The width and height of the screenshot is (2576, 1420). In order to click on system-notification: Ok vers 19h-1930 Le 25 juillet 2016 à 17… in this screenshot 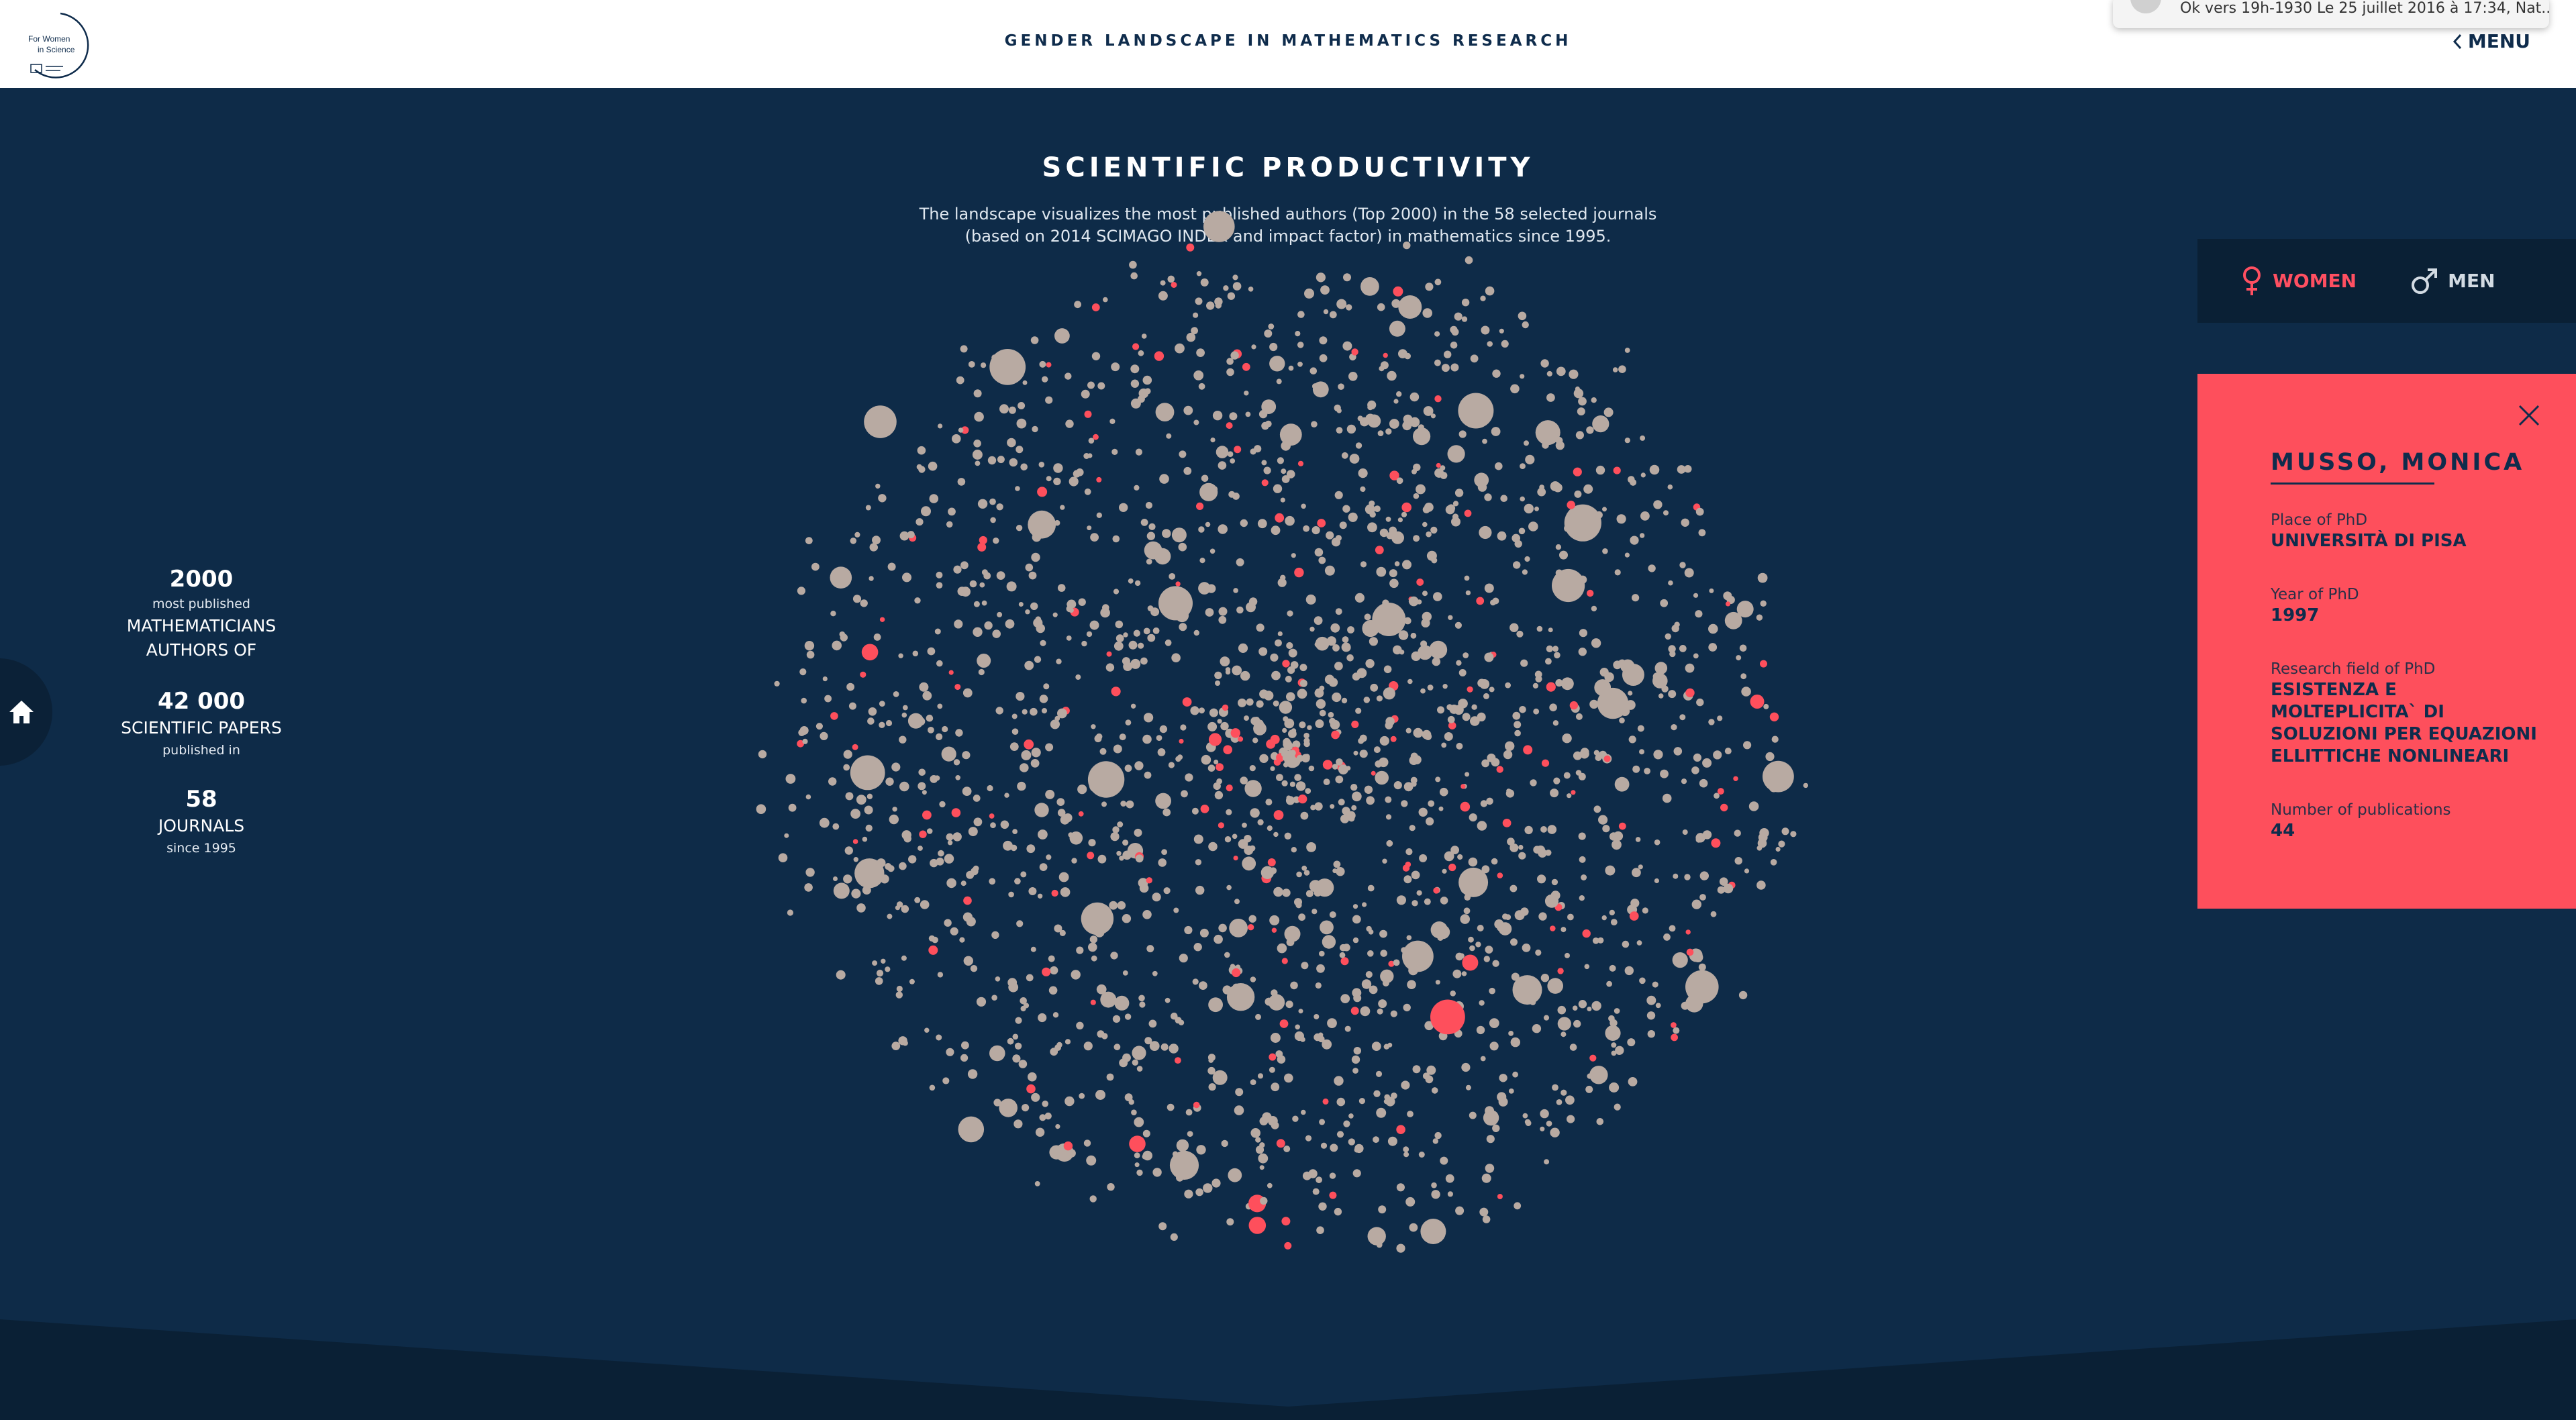, I will do `click(2331, 14)`.